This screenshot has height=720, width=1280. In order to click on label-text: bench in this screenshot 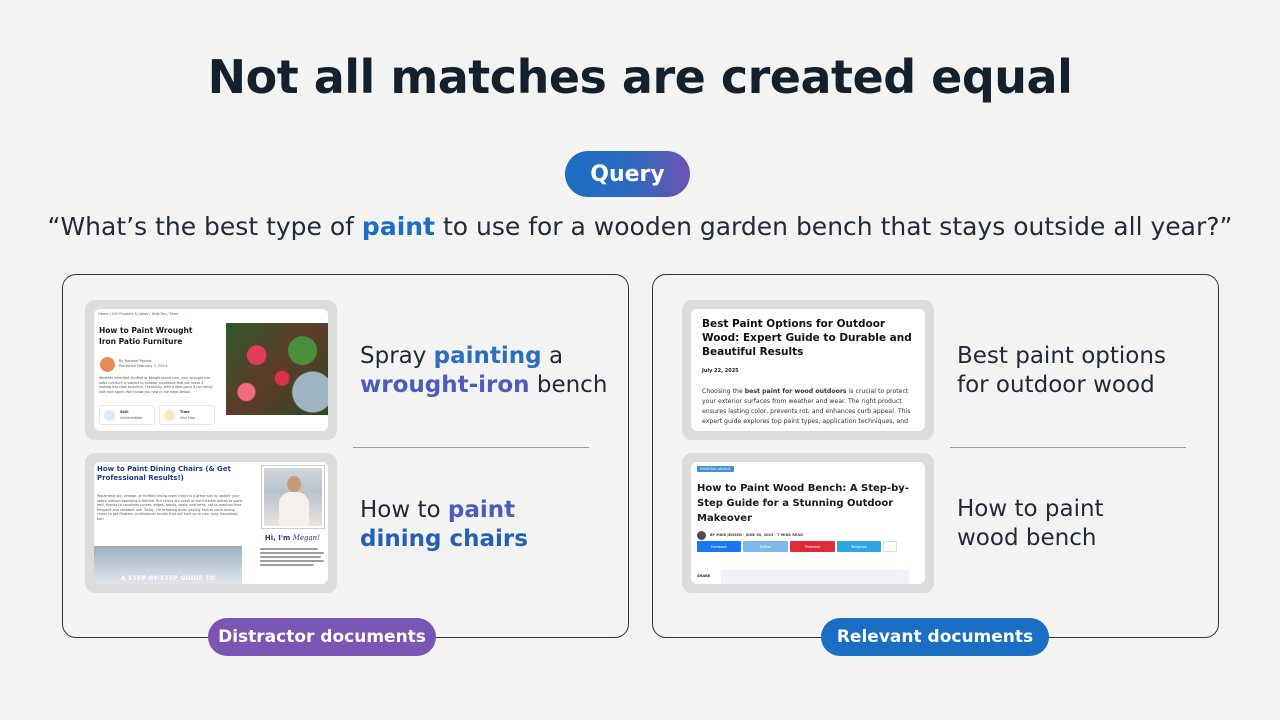, I will do `click(568, 385)`.